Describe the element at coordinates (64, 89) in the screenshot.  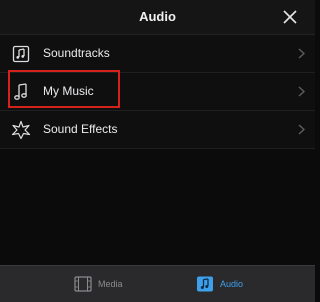
I see `highlight-box` at that location.